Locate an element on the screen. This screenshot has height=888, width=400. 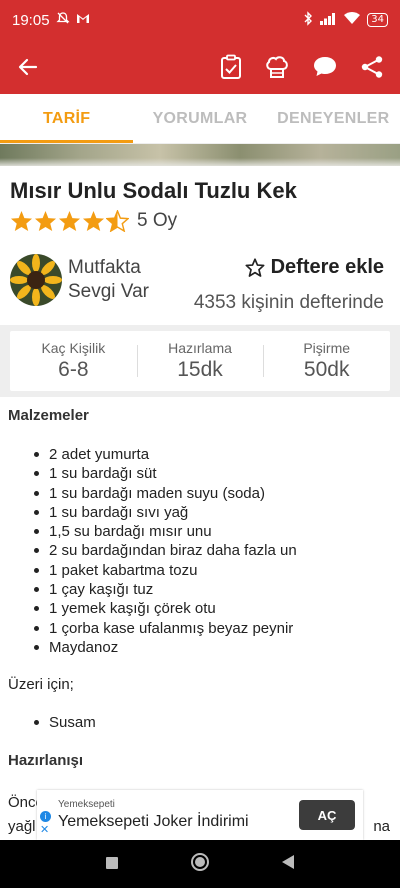
share-button is located at coordinates (372, 67).